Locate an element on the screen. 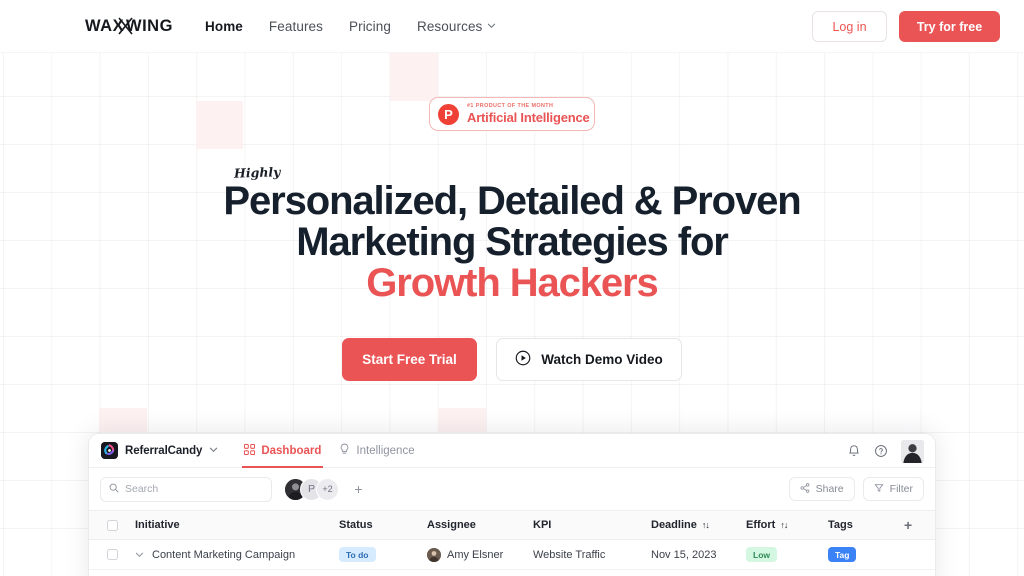 The width and height of the screenshot is (1024, 576). column-header-tags: Tags is located at coordinates (863, 525).